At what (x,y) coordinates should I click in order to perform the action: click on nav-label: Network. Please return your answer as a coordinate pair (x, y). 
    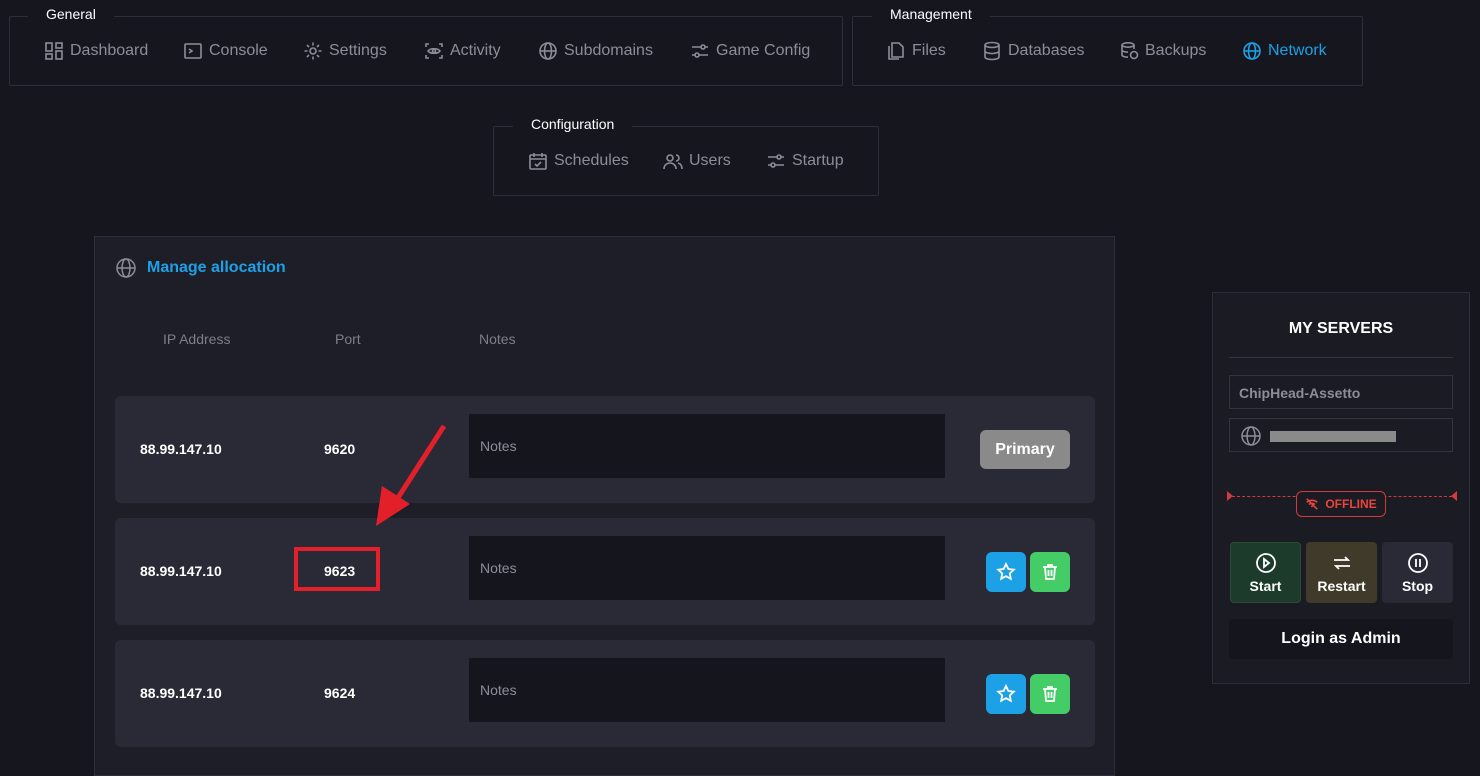
    Looking at the image, I should click on (1297, 50).